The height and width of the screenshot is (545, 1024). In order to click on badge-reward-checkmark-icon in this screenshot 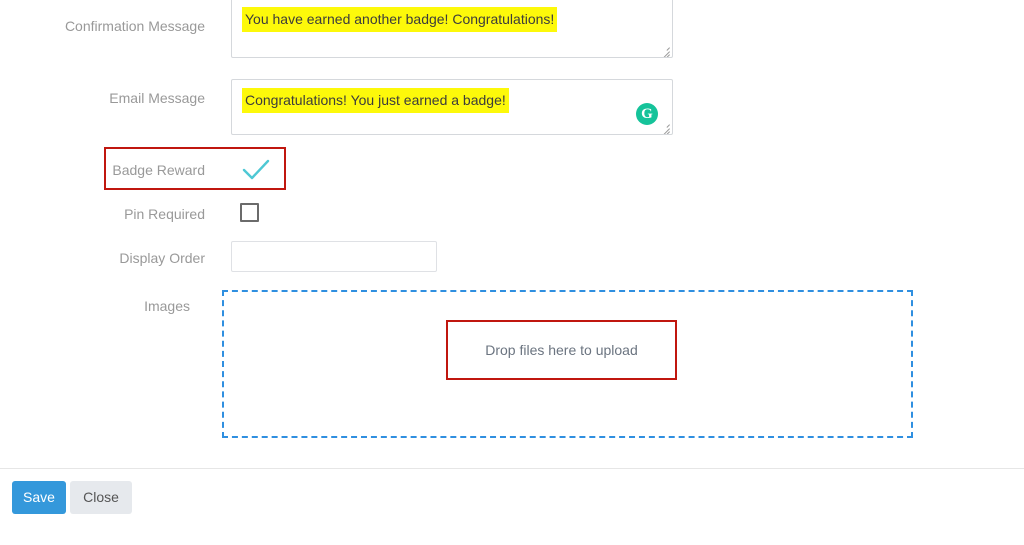, I will do `click(256, 170)`.